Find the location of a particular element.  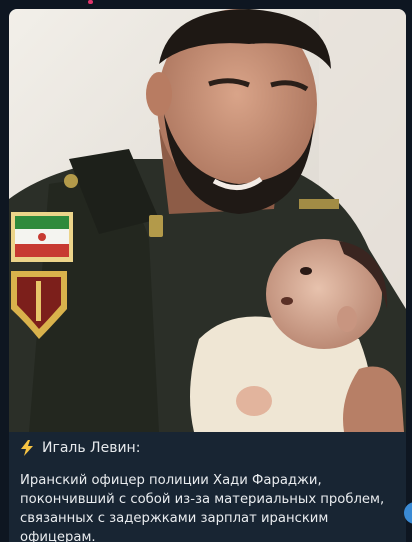

author-line: Игаль Левин: is located at coordinates (210, 448).